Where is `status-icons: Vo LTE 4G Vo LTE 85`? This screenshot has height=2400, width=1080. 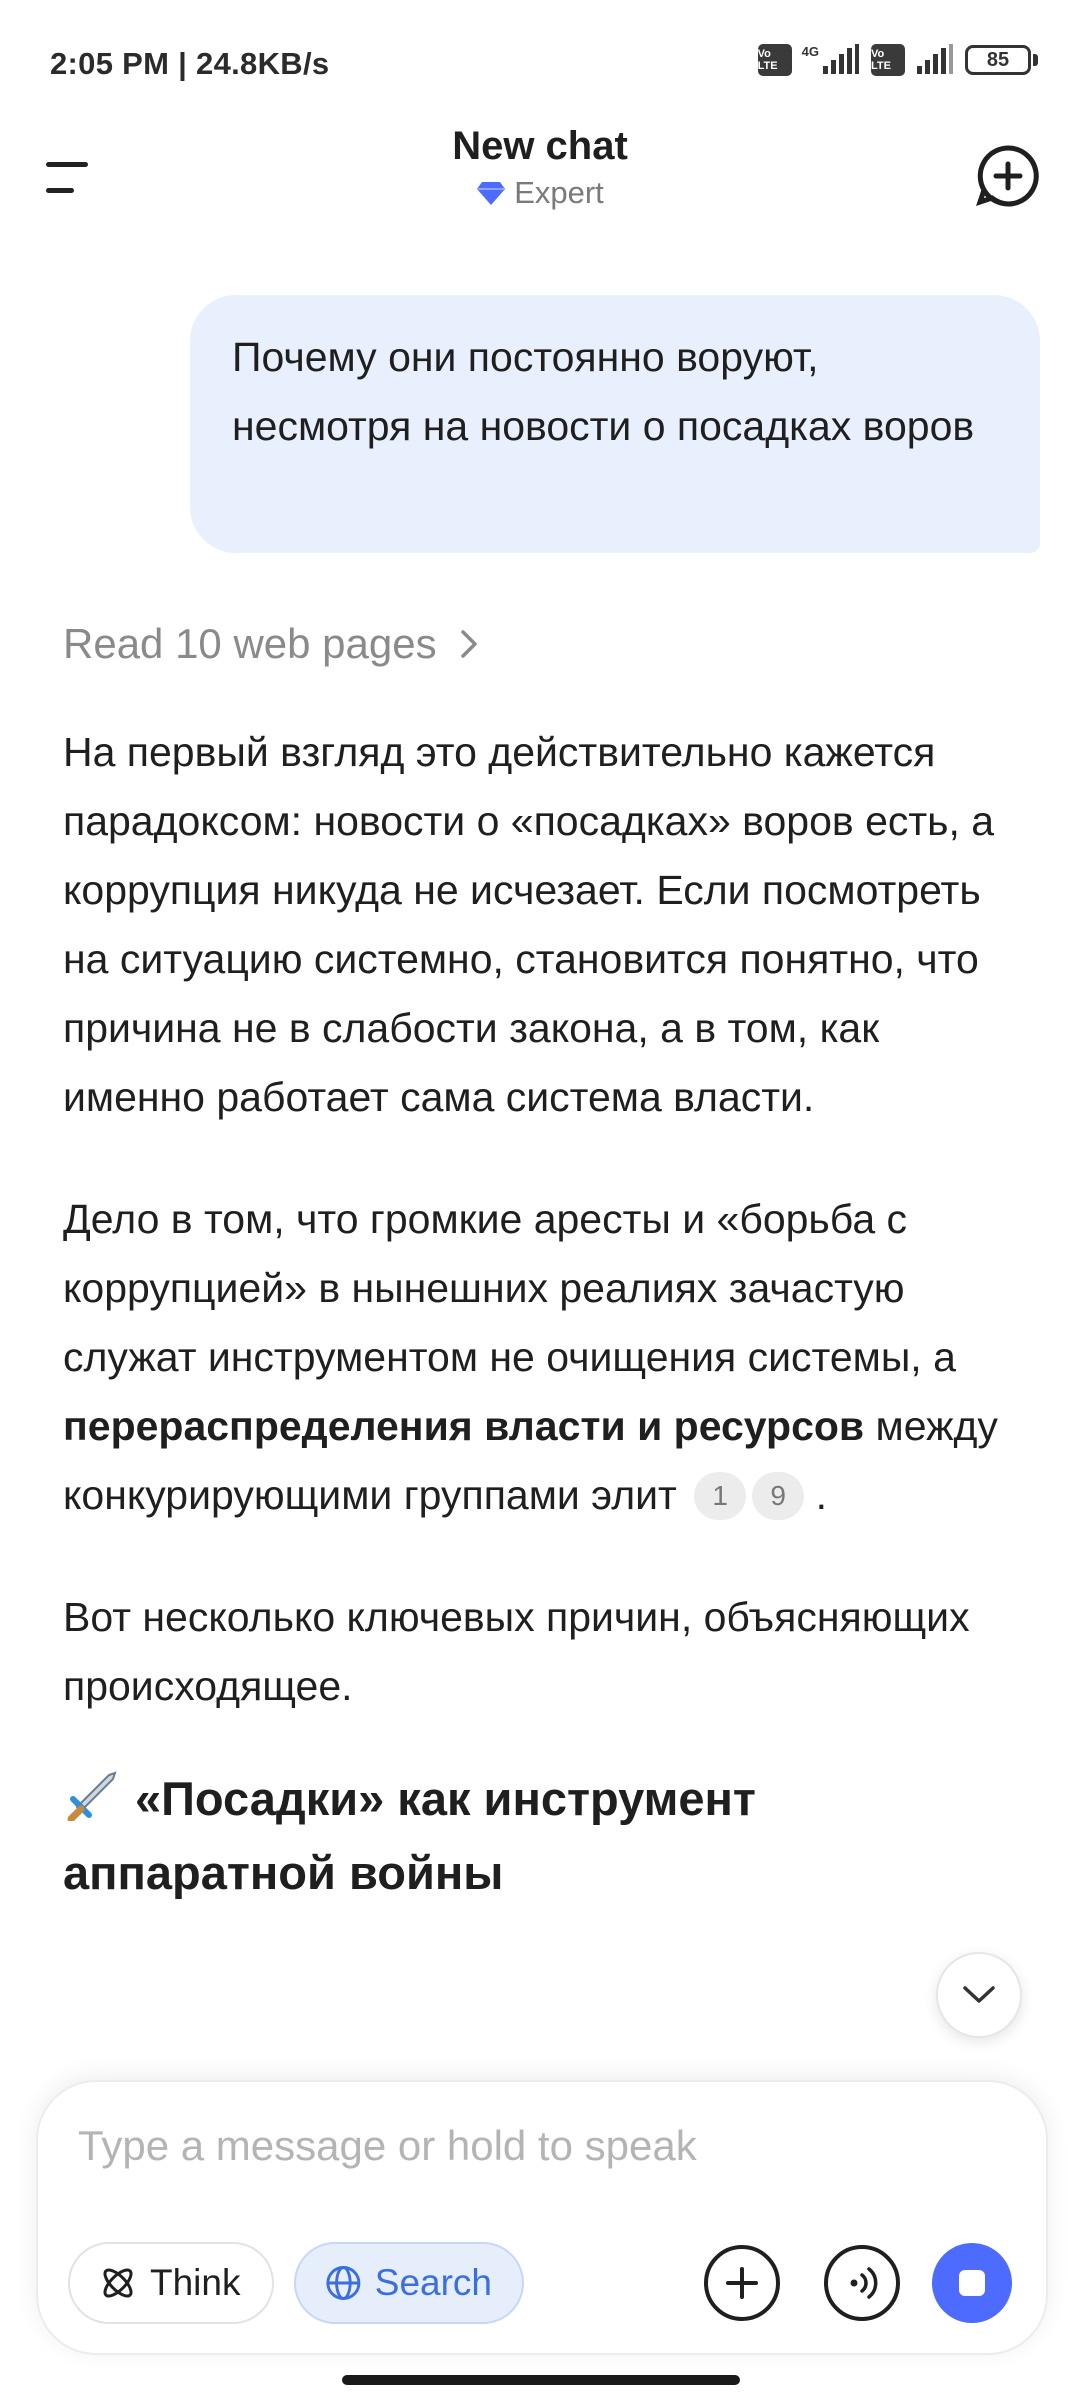 status-icons: Vo LTE 4G Vo LTE 85 is located at coordinates (897, 59).